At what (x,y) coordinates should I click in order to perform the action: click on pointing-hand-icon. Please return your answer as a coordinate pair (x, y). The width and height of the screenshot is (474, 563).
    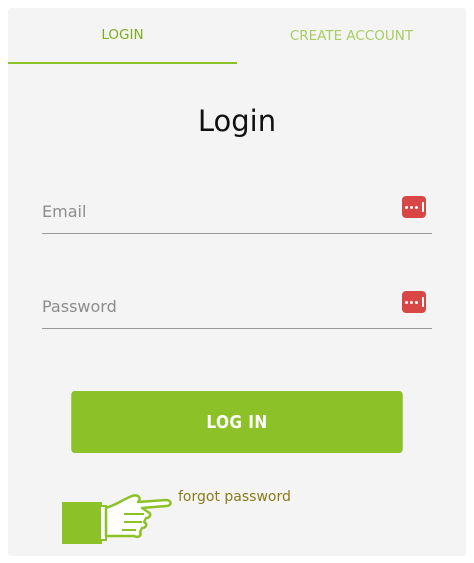
    Looking at the image, I should click on (117, 519).